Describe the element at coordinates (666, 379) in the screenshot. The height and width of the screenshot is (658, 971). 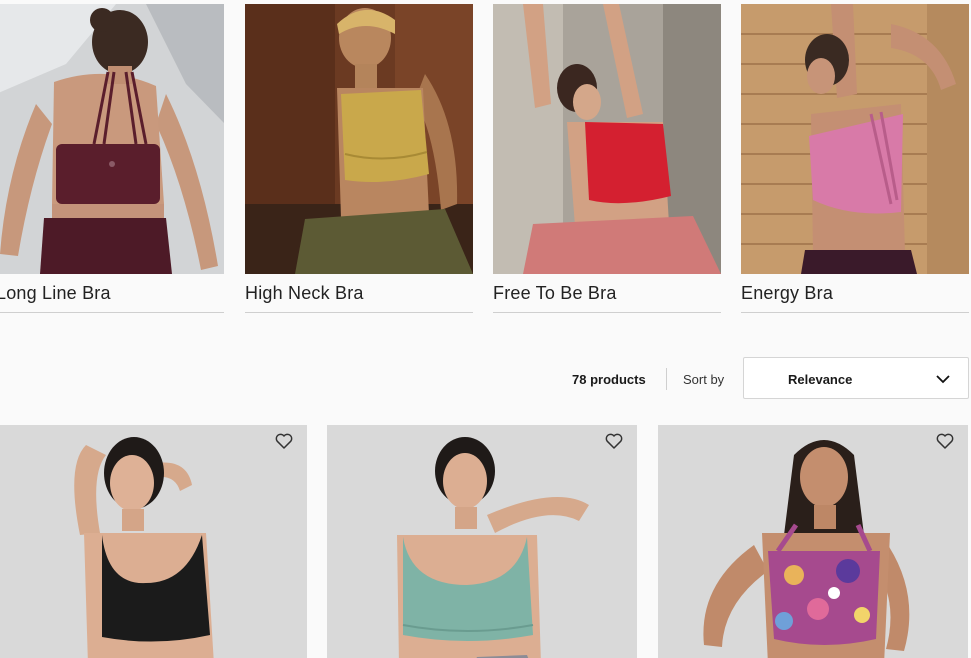
I see `toolbar-divider` at that location.